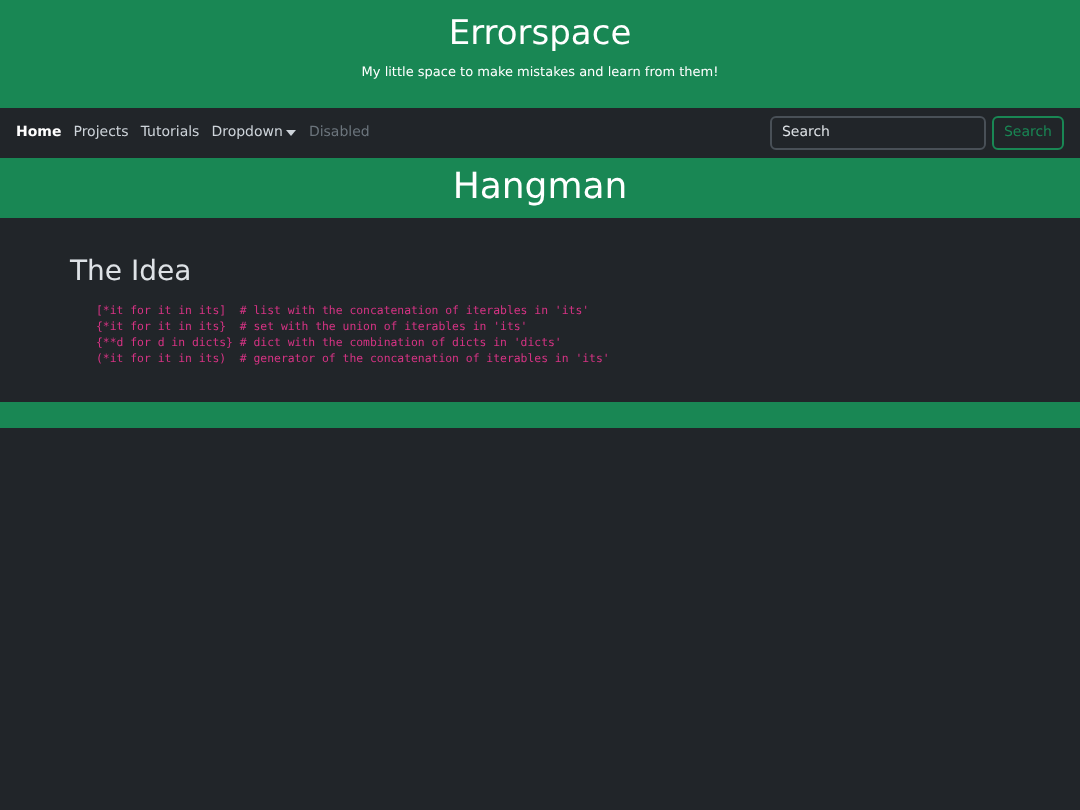 Image resolution: width=1080 pixels, height=810 pixels. Describe the element at coordinates (132, 272) in the screenshot. I see `section-heading: The Idea` at that location.